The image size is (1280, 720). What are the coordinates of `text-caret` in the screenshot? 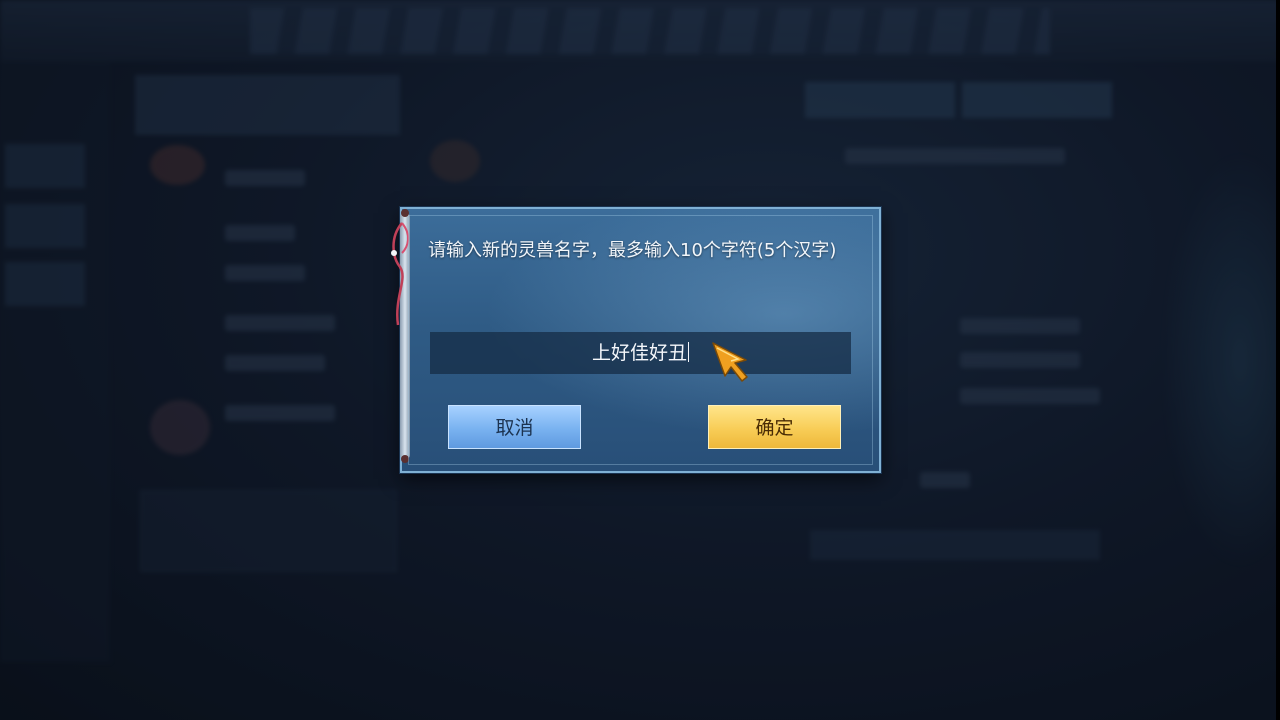 It's located at (688, 352).